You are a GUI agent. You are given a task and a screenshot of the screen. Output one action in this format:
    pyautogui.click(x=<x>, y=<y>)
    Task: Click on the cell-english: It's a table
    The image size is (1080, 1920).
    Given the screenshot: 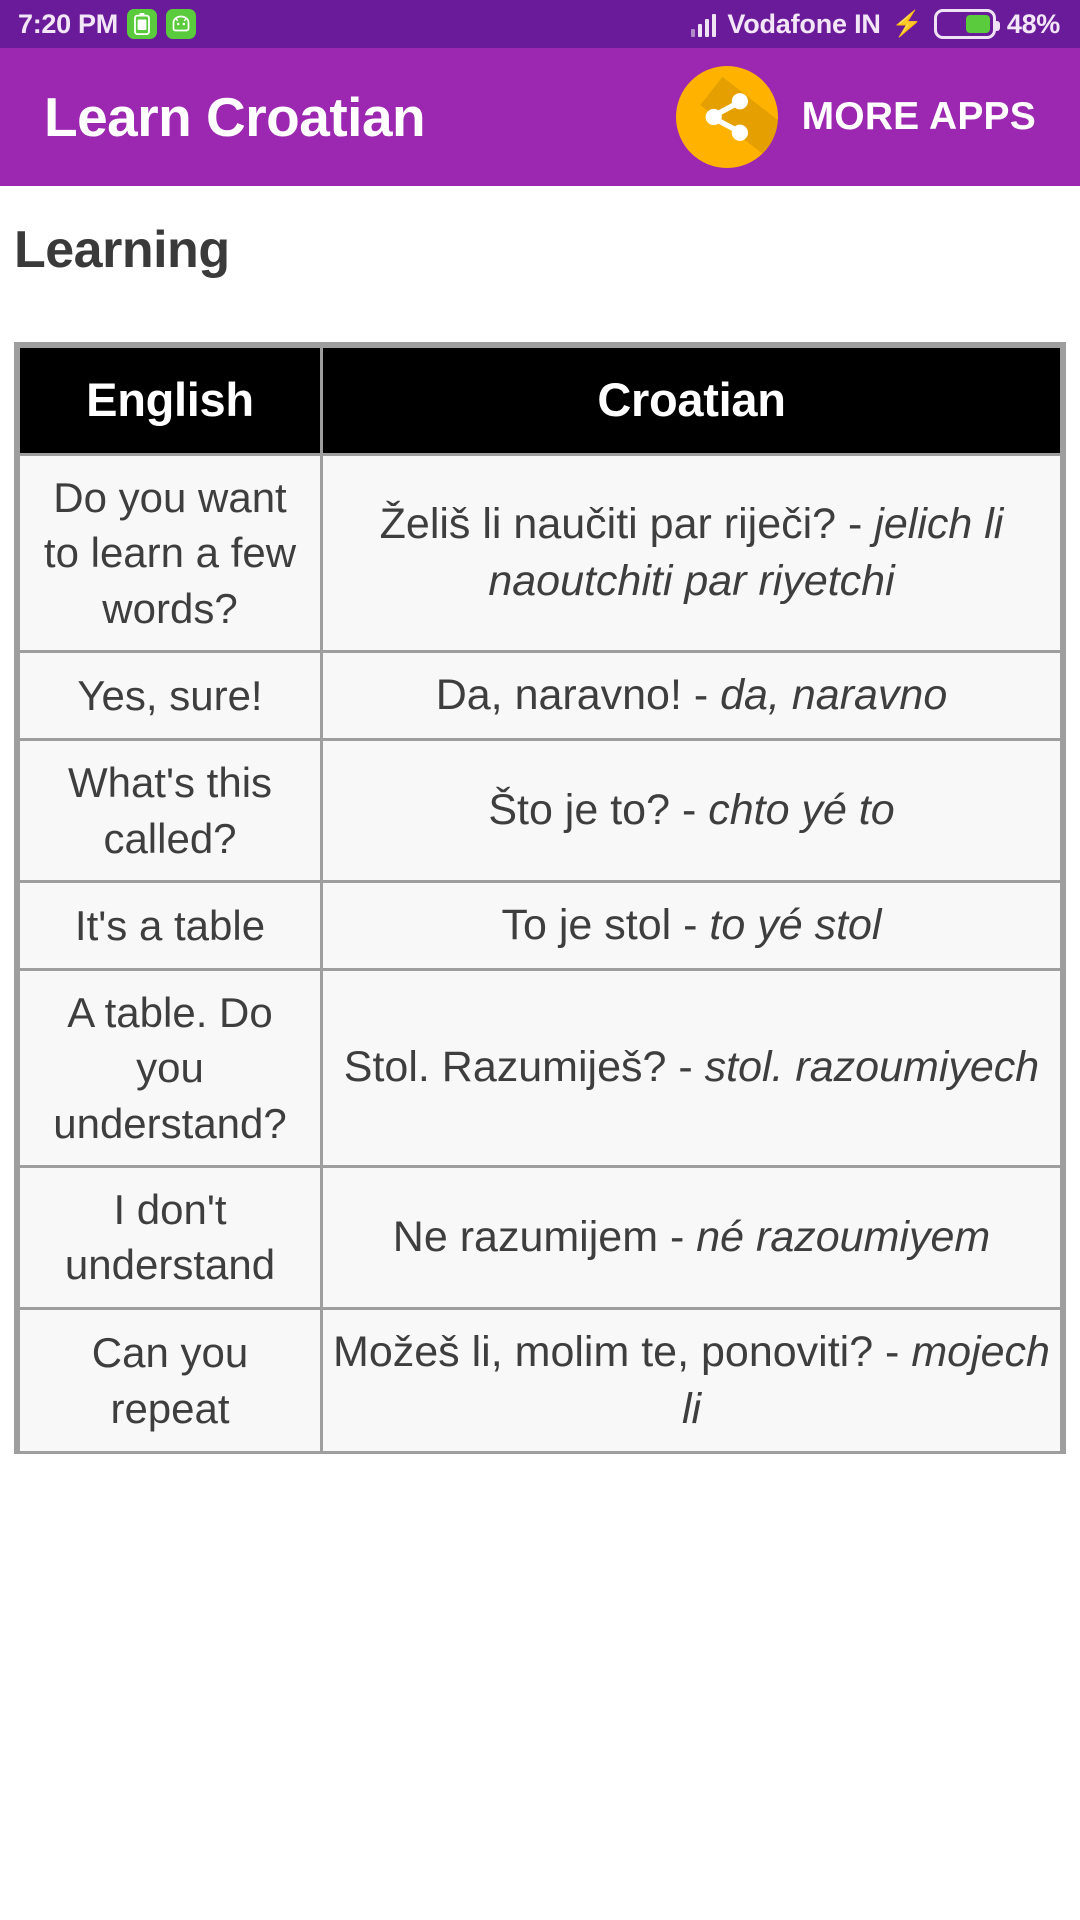 What is the action you would take?
    pyautogui.click(x=170, y=925)
    